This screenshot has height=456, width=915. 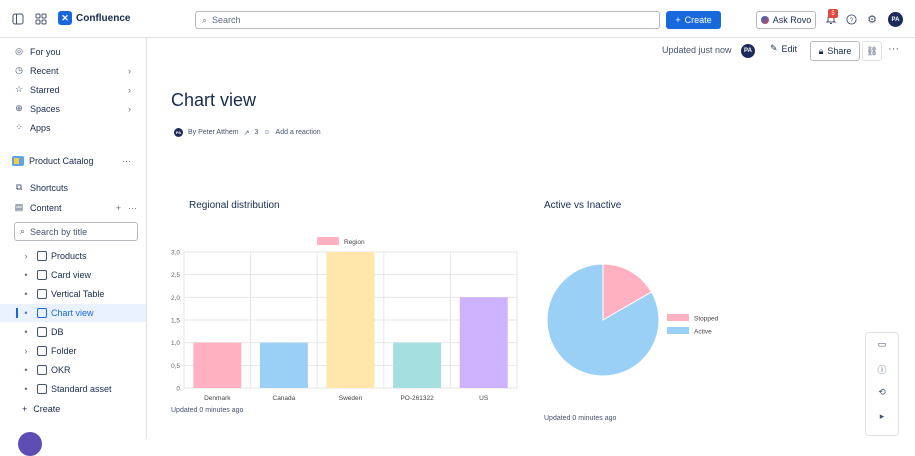 I want to click on top-accent, so click(x=457, y=1).